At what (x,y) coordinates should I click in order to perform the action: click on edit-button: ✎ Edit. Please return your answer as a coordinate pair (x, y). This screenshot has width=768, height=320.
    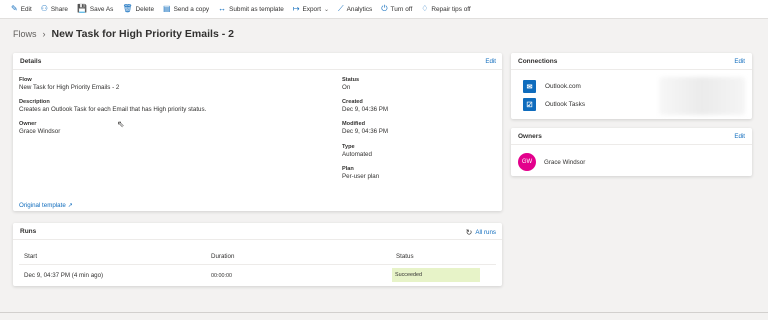
    Looking at the image, I should click on (21, 9).